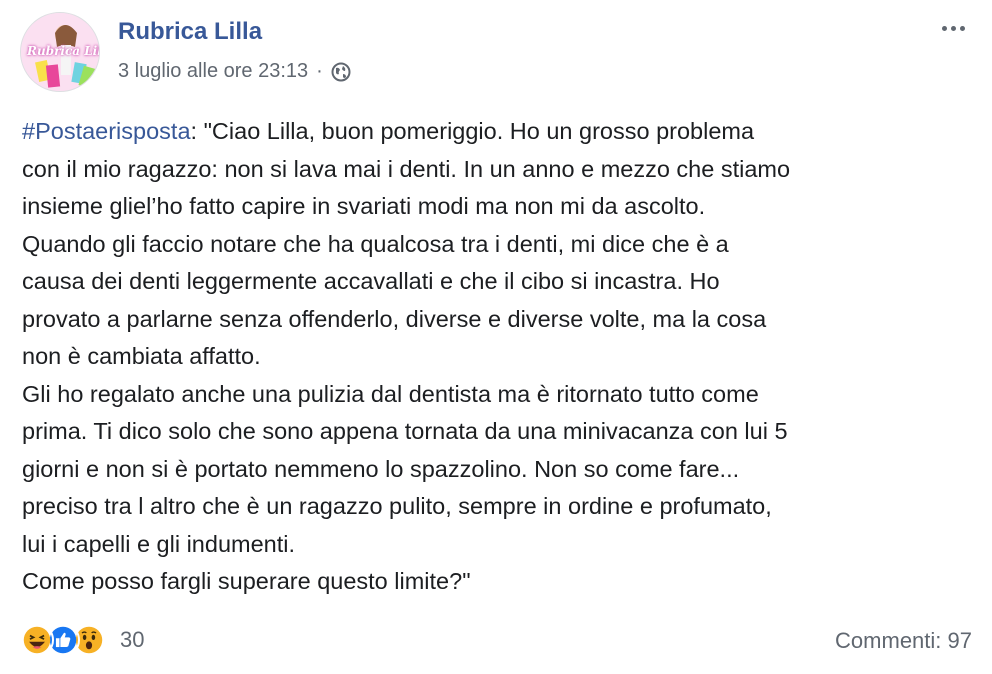  I want to click on more-options-icon, so click(953, 28).